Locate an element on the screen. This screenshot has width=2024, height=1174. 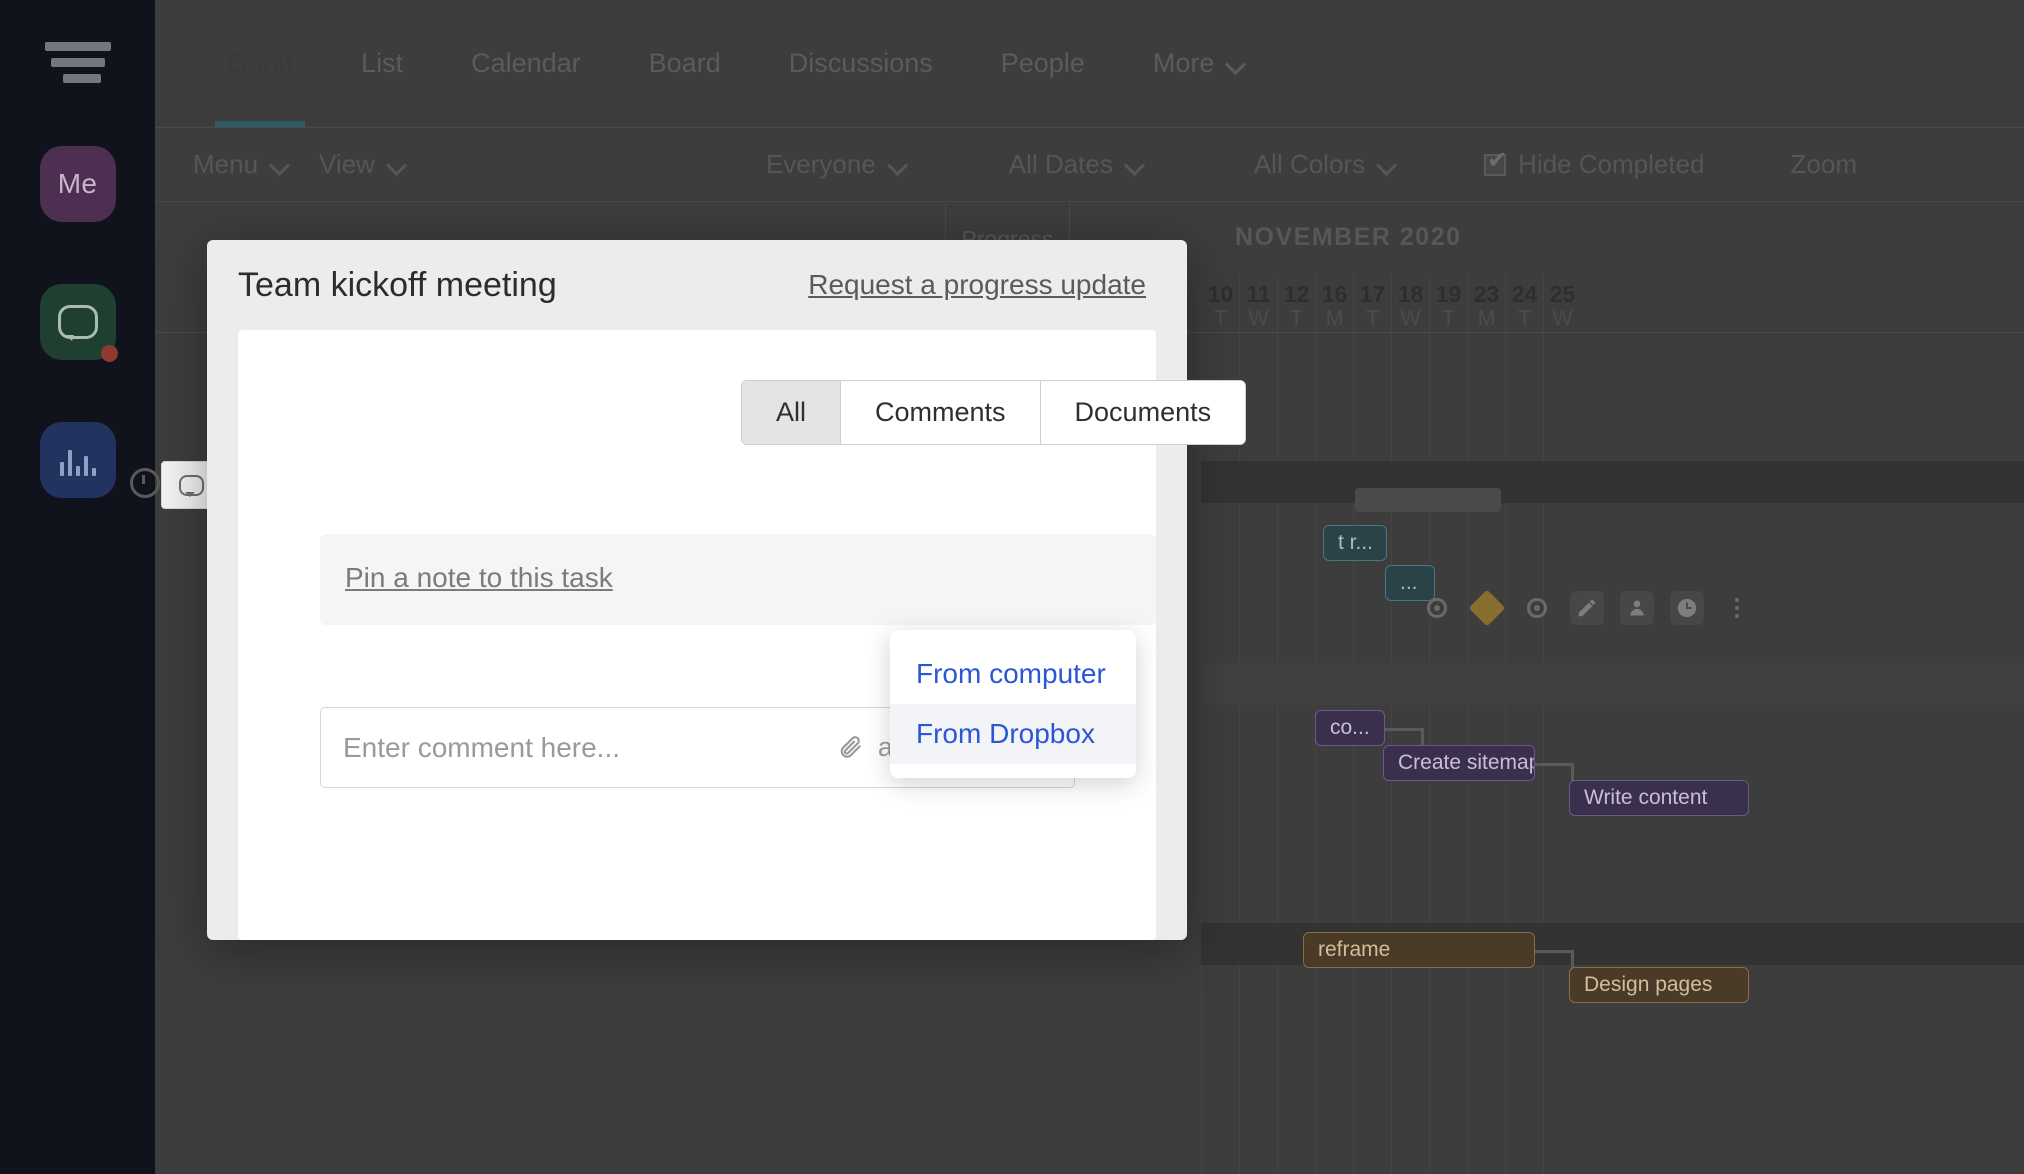
tab-gantt-label: Gantt is located at coordinates (260, 63).